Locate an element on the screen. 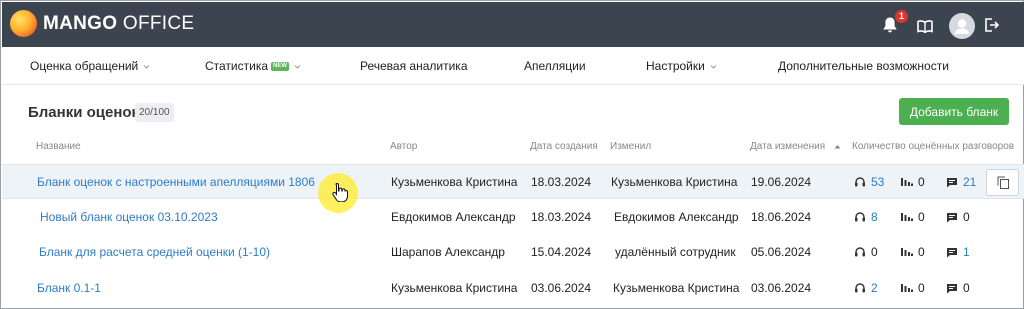 This screenshot has width=1024, height=309. rated-calls-value: 0 is located at coordinates (874, 252).